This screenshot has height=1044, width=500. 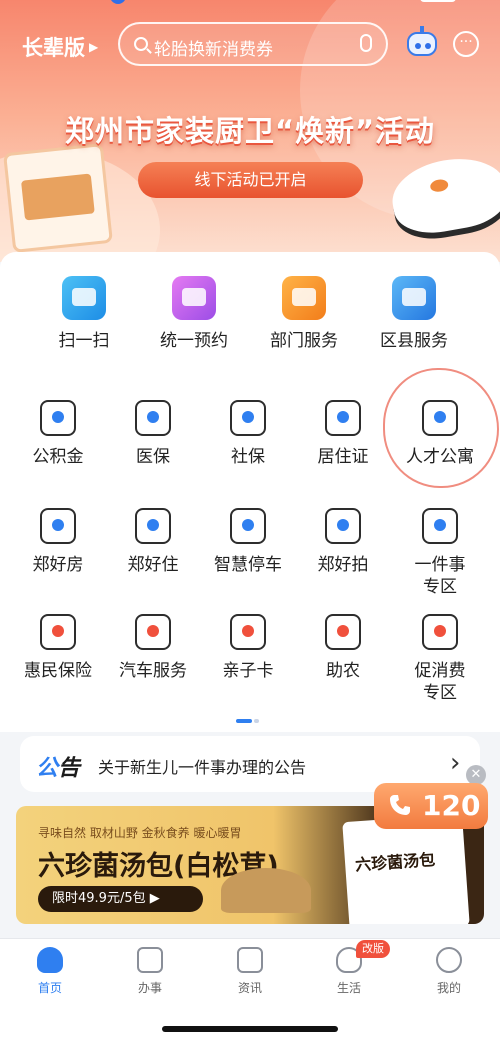 I want to click on service-label: 区县服务, so click(x=414, y=341).